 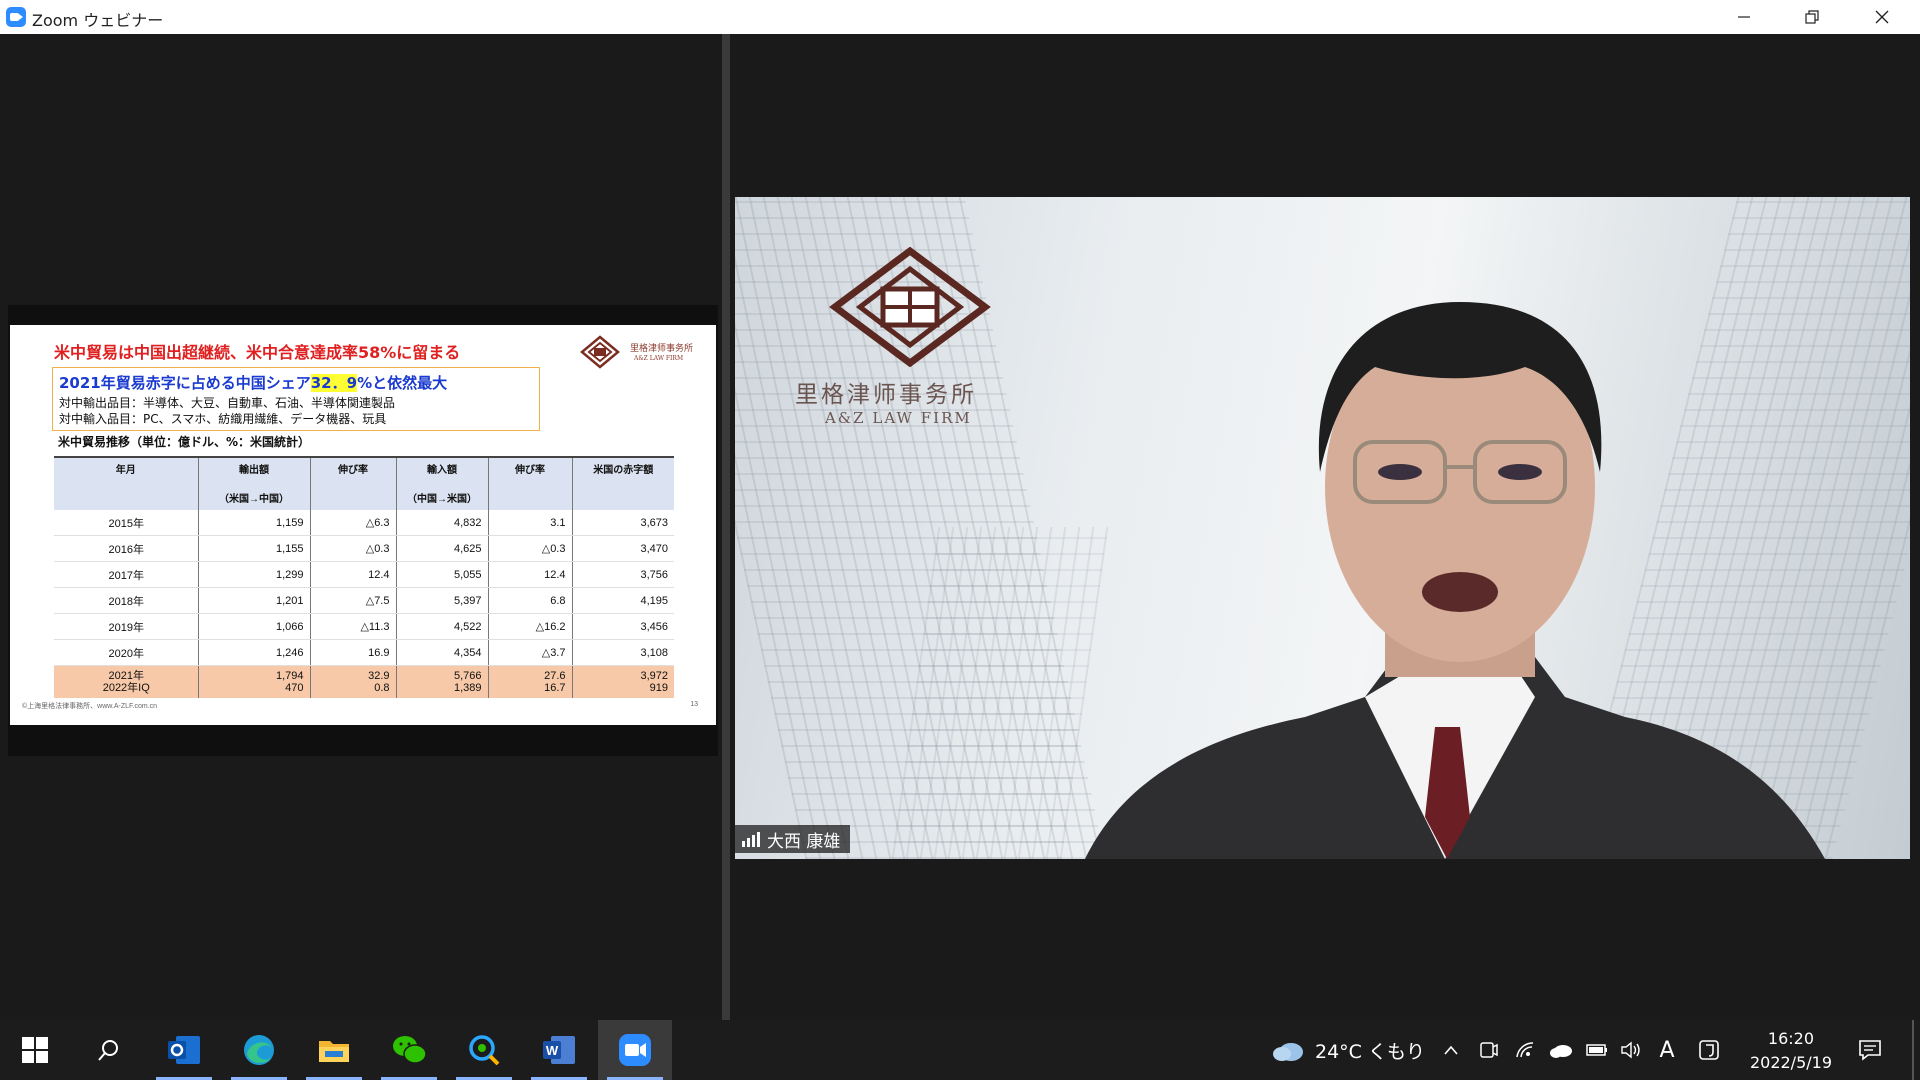 What do you see at coordinates (694, 704) in the screenshot?
I see `slide-page-number: 13` at bounding box center [694, 704].